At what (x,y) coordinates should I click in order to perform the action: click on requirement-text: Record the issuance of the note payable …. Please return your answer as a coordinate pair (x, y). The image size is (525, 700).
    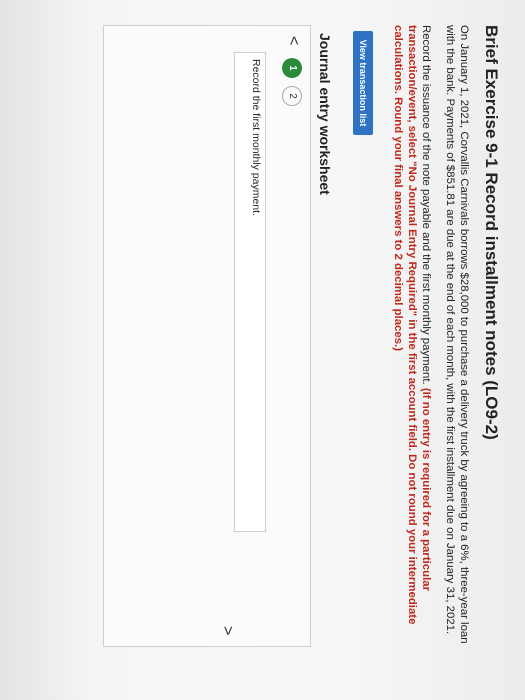
    Looking at the image, I should click on (412, 345).